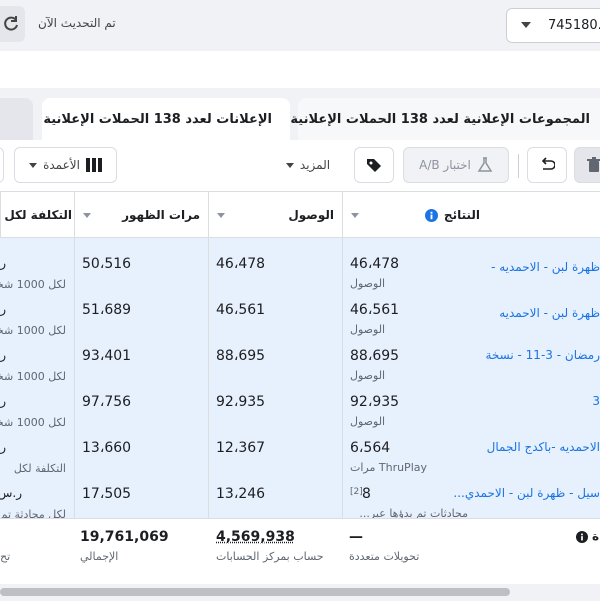  I want to click on tab-ads: الإعلانات لعدد 138 الحملات الإعلانية, so click(166, 119).